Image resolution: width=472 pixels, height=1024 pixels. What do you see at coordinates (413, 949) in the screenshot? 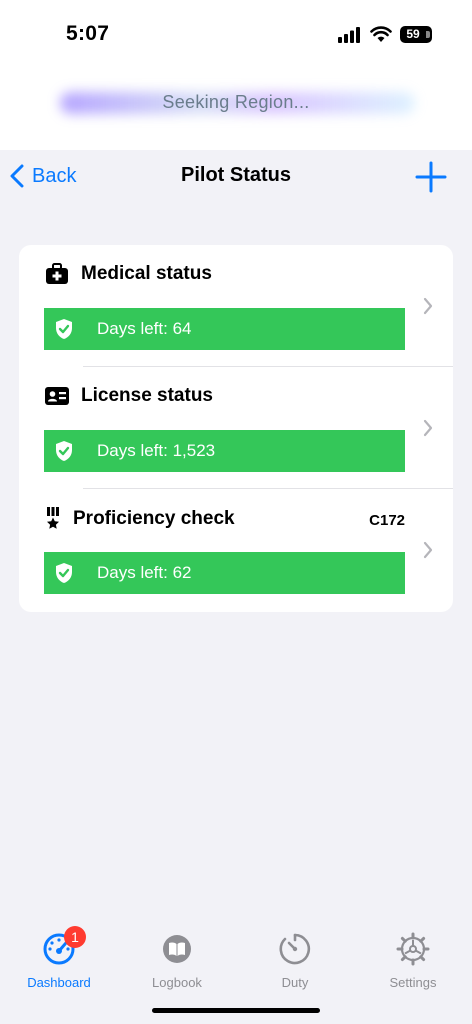
I see `gear-icon` at bounding box center [413, 949].